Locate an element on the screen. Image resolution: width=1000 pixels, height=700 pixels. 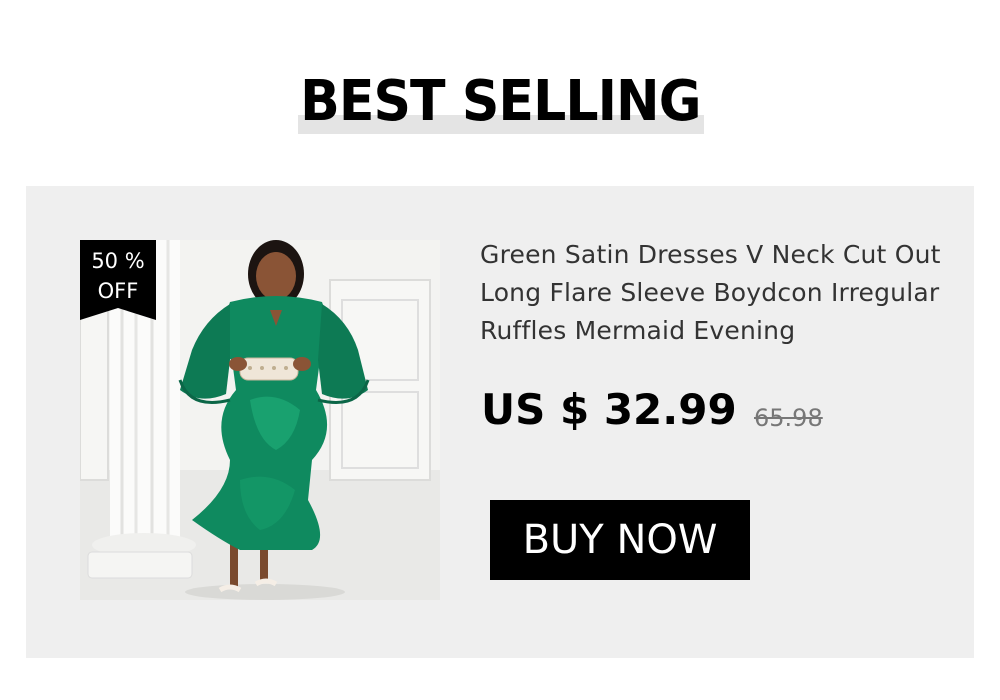
heading-wrap: BEST SELLING is located at coordinates (500, 102).